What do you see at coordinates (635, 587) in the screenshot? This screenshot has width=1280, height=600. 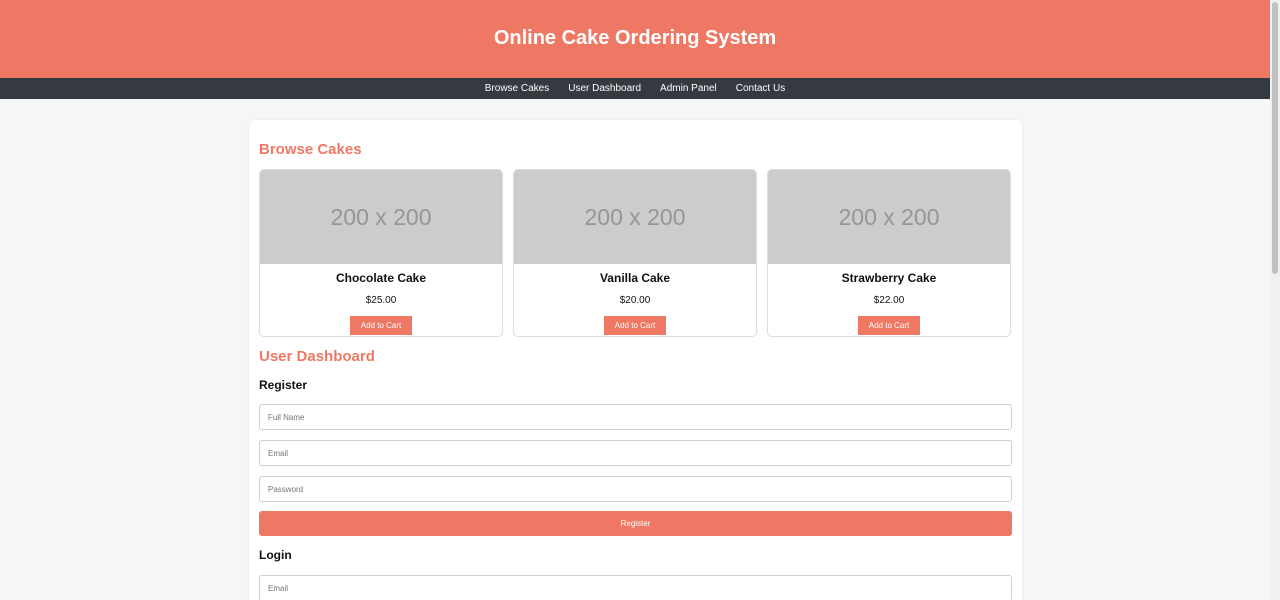 I see `login-email-input` at bounding box center [635, 587].